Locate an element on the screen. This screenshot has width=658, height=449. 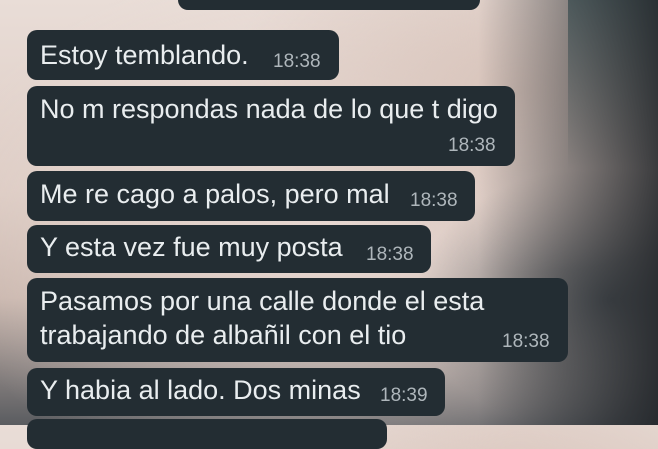
message-bubble: Estoy temblando. 18:38 is located at coordinates (183, 55).